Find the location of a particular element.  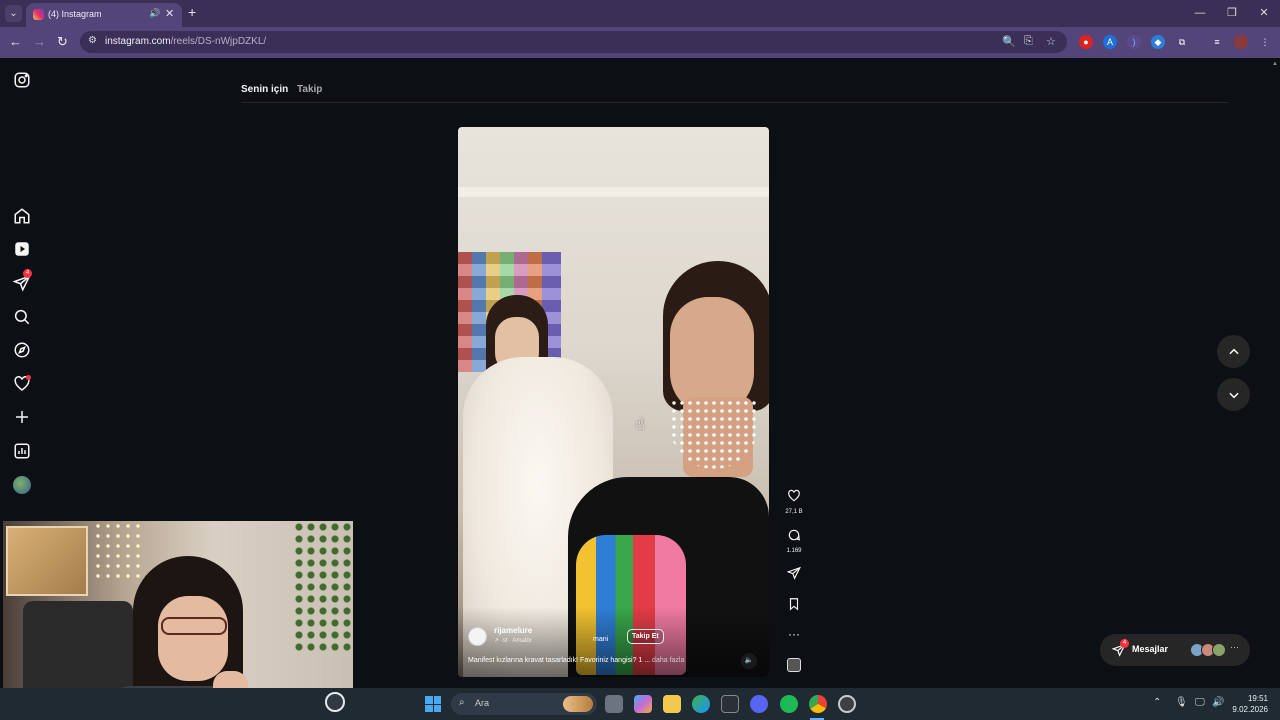

author-username: rijamelure is located at coordinates (513, 630).